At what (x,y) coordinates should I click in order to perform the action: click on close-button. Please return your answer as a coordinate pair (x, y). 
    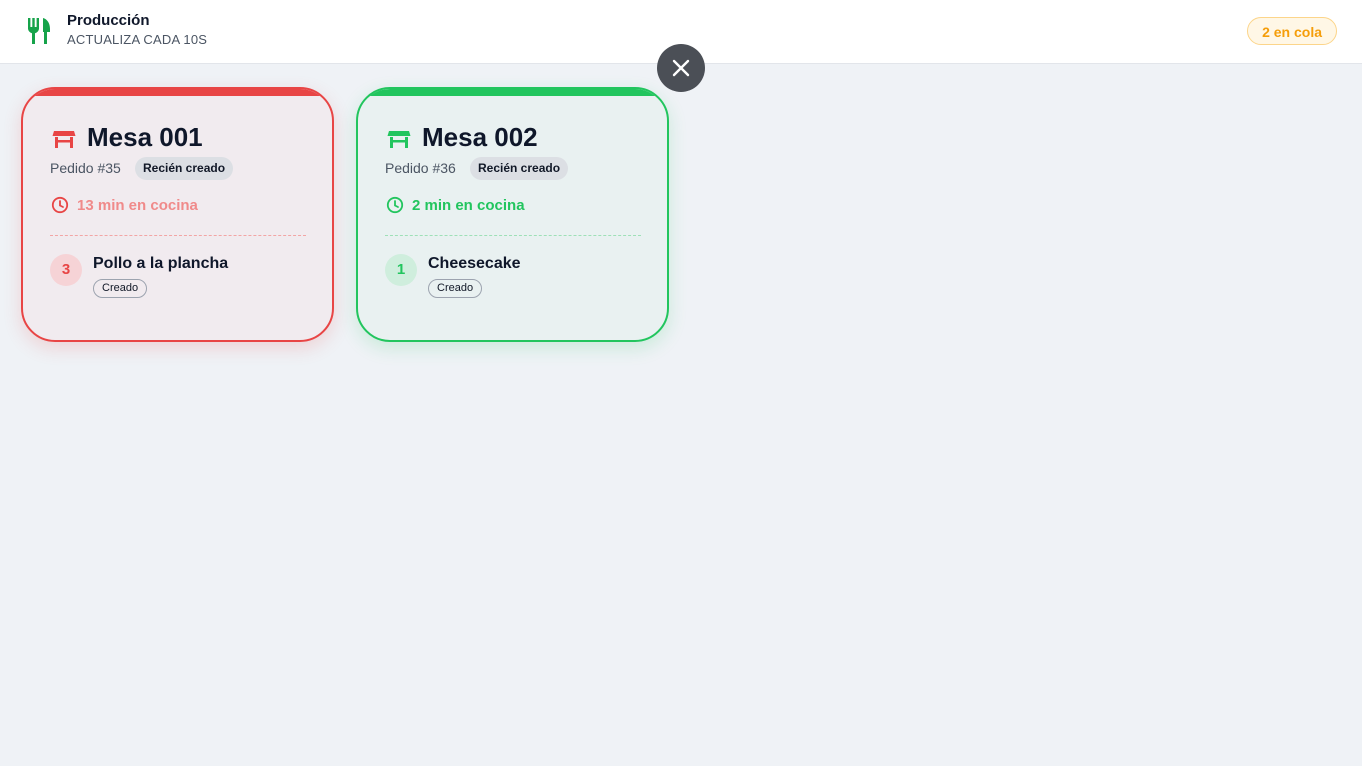
    Looking at the image, I should click on (681, 68).